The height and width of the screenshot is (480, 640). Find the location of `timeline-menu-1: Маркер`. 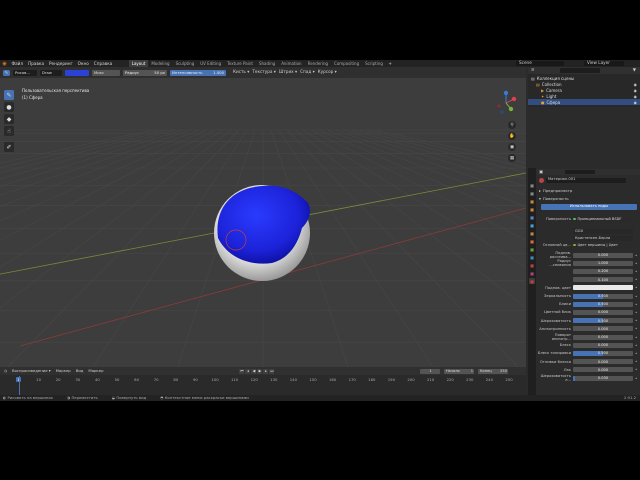

timeline-menu-1: Маркер is located at coordinates (63, 371).